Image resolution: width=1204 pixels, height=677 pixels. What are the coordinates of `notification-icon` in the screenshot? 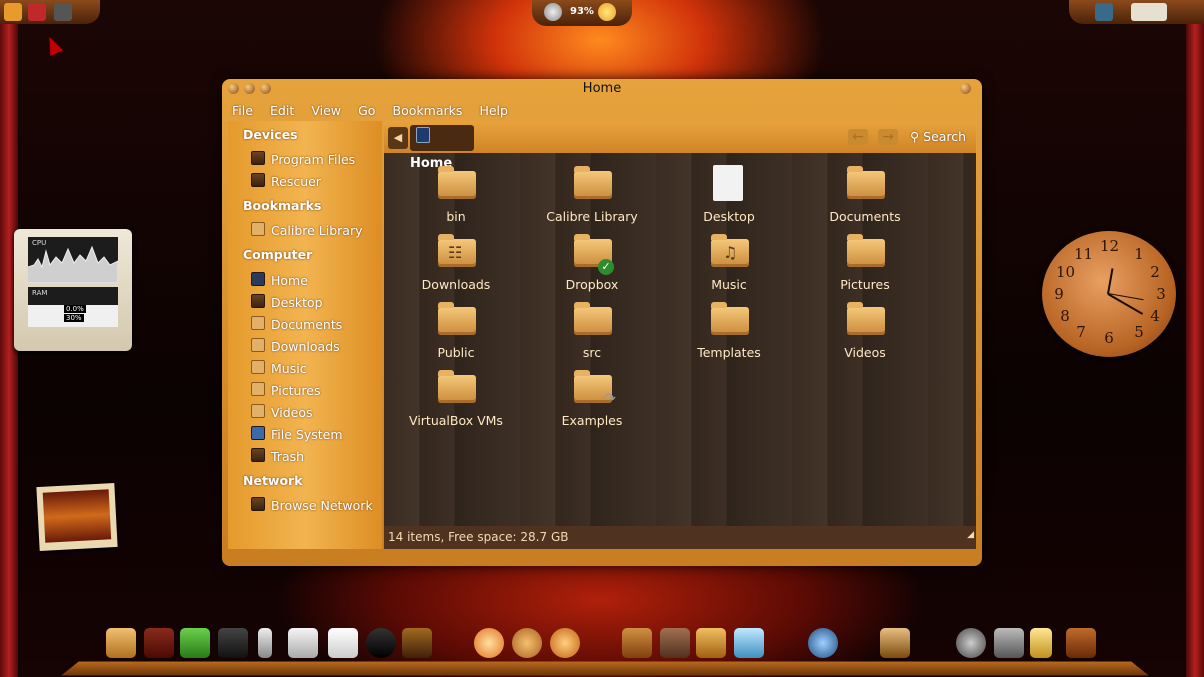 It's located at (1104, 12).